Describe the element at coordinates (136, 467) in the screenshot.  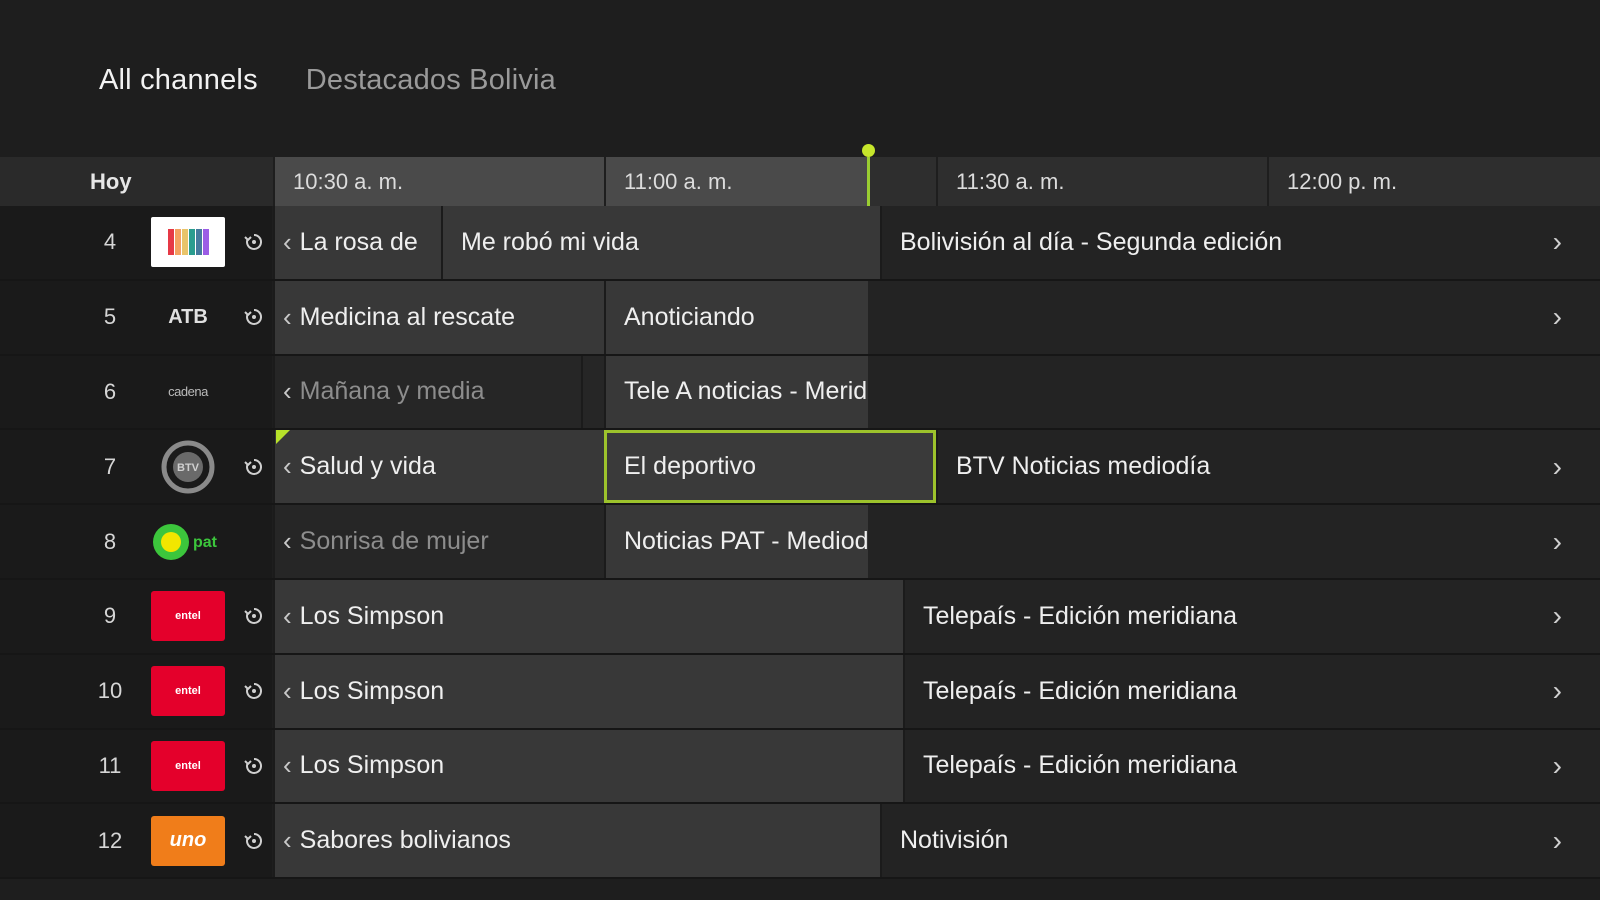
I see `channel-cell: 7 BTV` at that location.